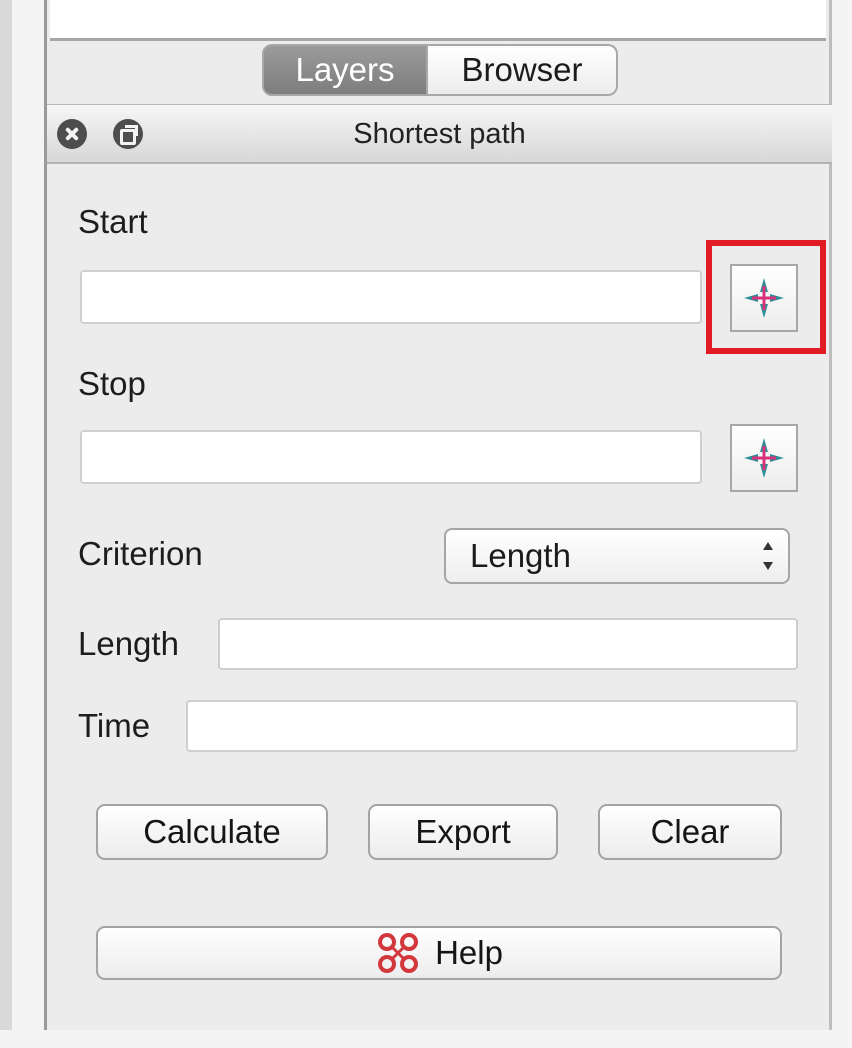  I want to click on start-label: Start, so click(113, 221).